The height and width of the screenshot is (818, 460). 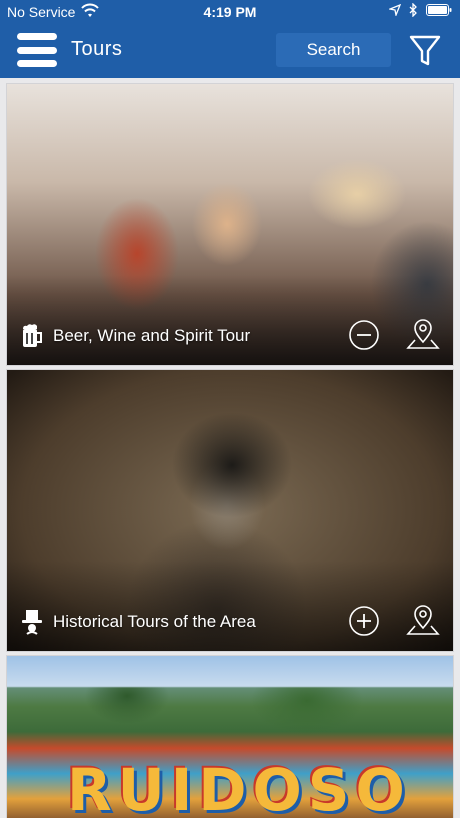 What do you see at coordinates (230, 51) in the screenshot?
I see `nav-bar: Tours Search` at bounding box center [230, 51].